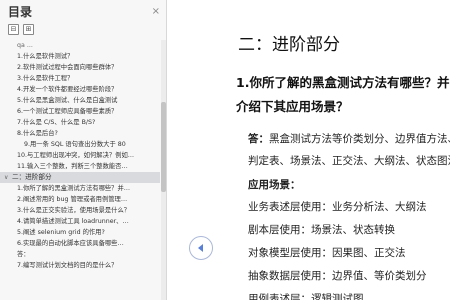 The image size is (450, 300). I want to click on toc-item: 答：, so click(80, 254).